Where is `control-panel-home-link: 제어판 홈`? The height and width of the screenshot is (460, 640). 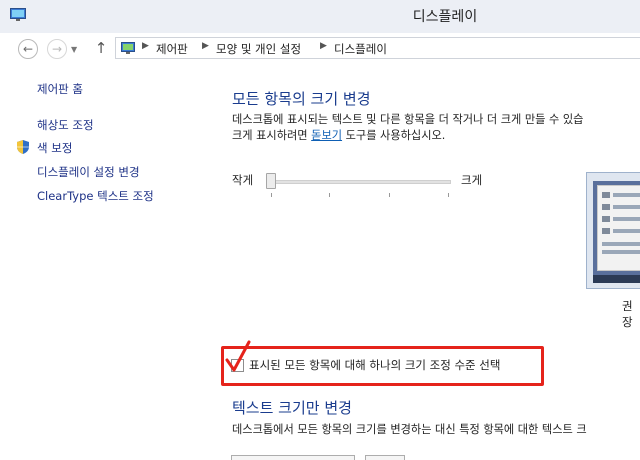
control-panel-home-link: 제어판 홈 is located at coordinates (60, 89).